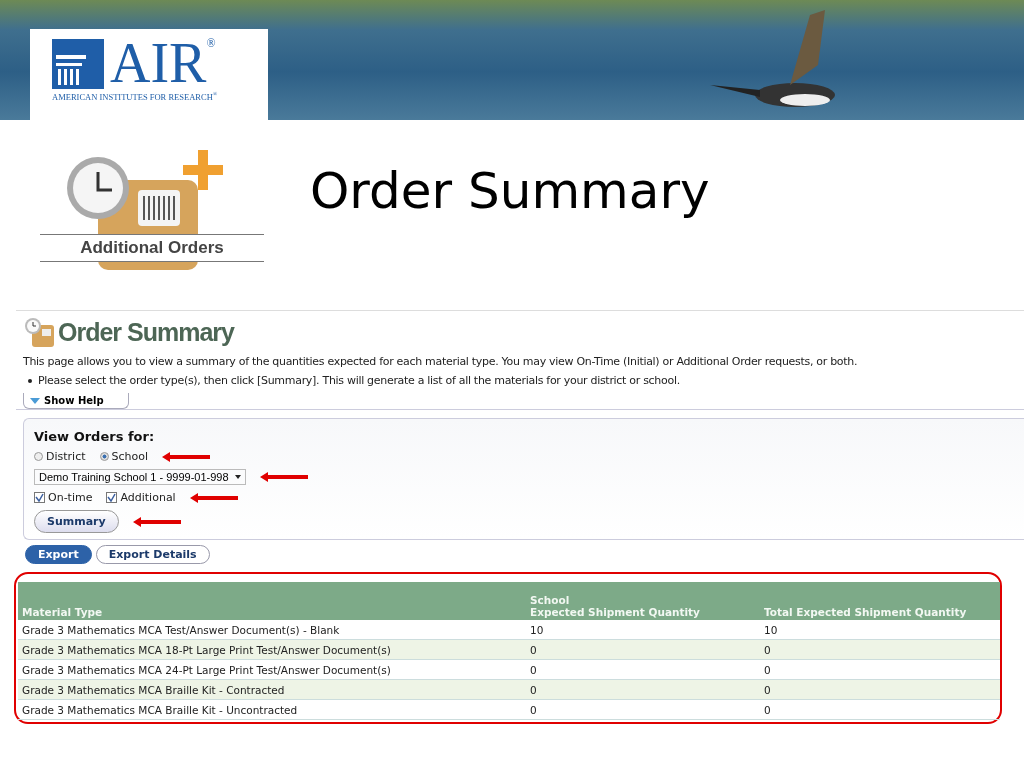  What do you see at coordinates (146, 332) in the screenshot?
I see `page-heading: Order Summary` at bounding box center [146, 332].